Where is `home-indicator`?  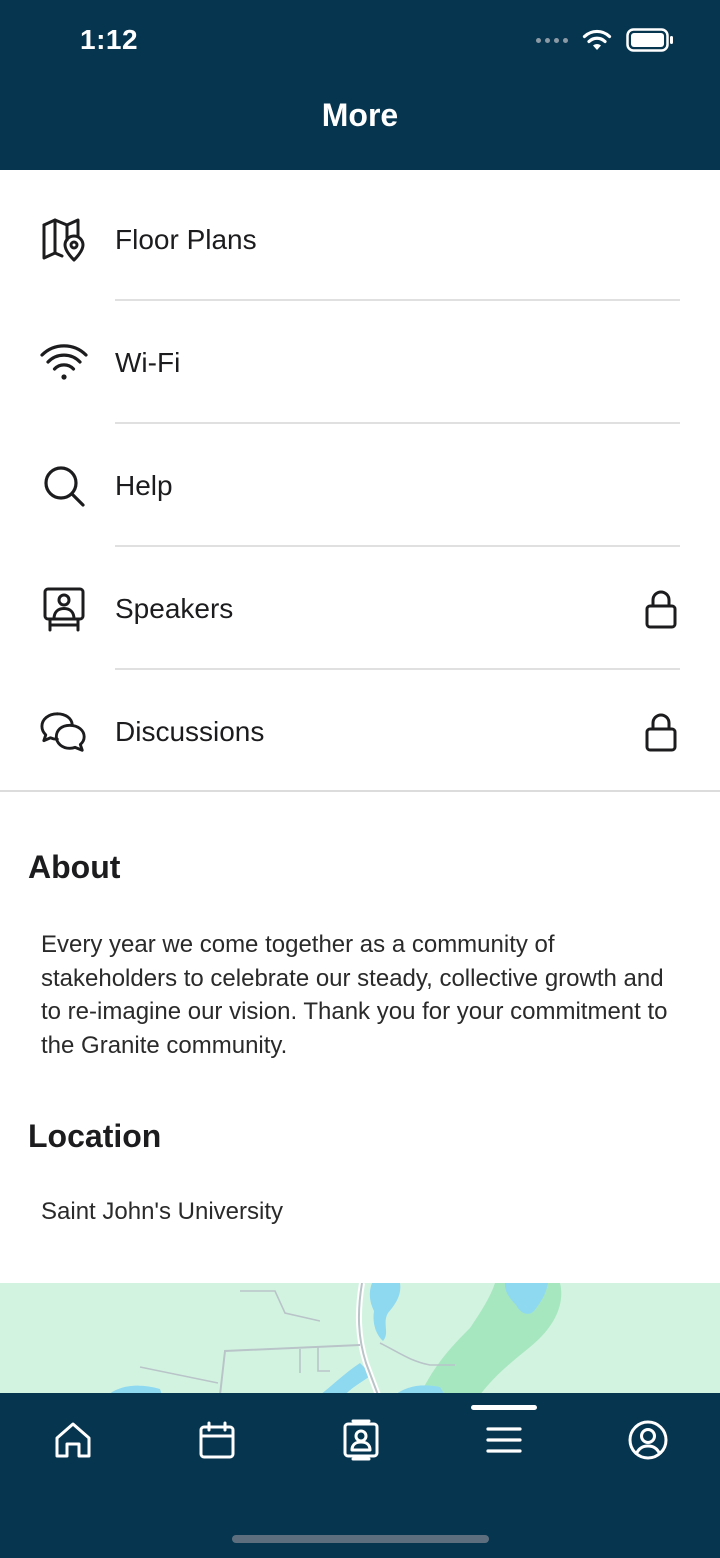
home-indicator is located at coordinates (360, 1539).